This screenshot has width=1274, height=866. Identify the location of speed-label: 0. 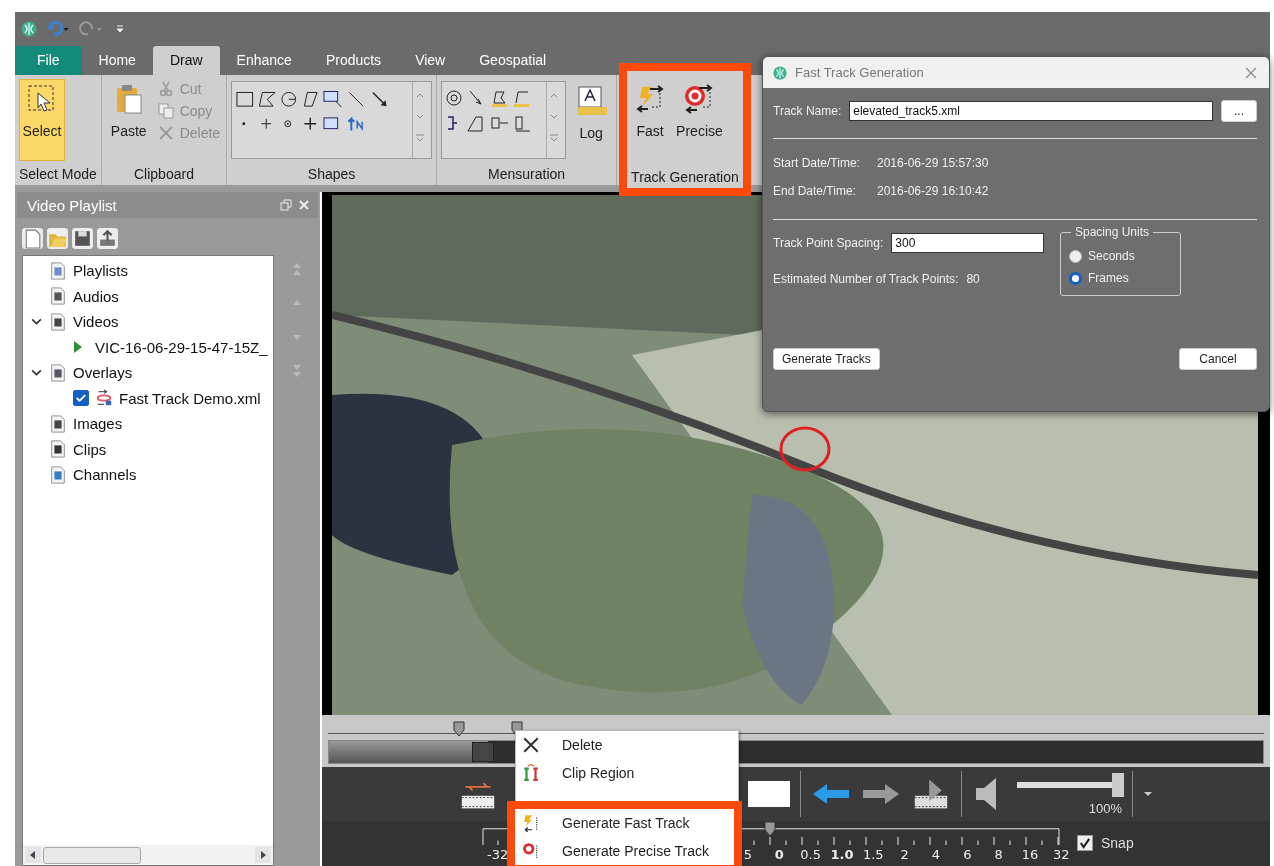
(779, 854).